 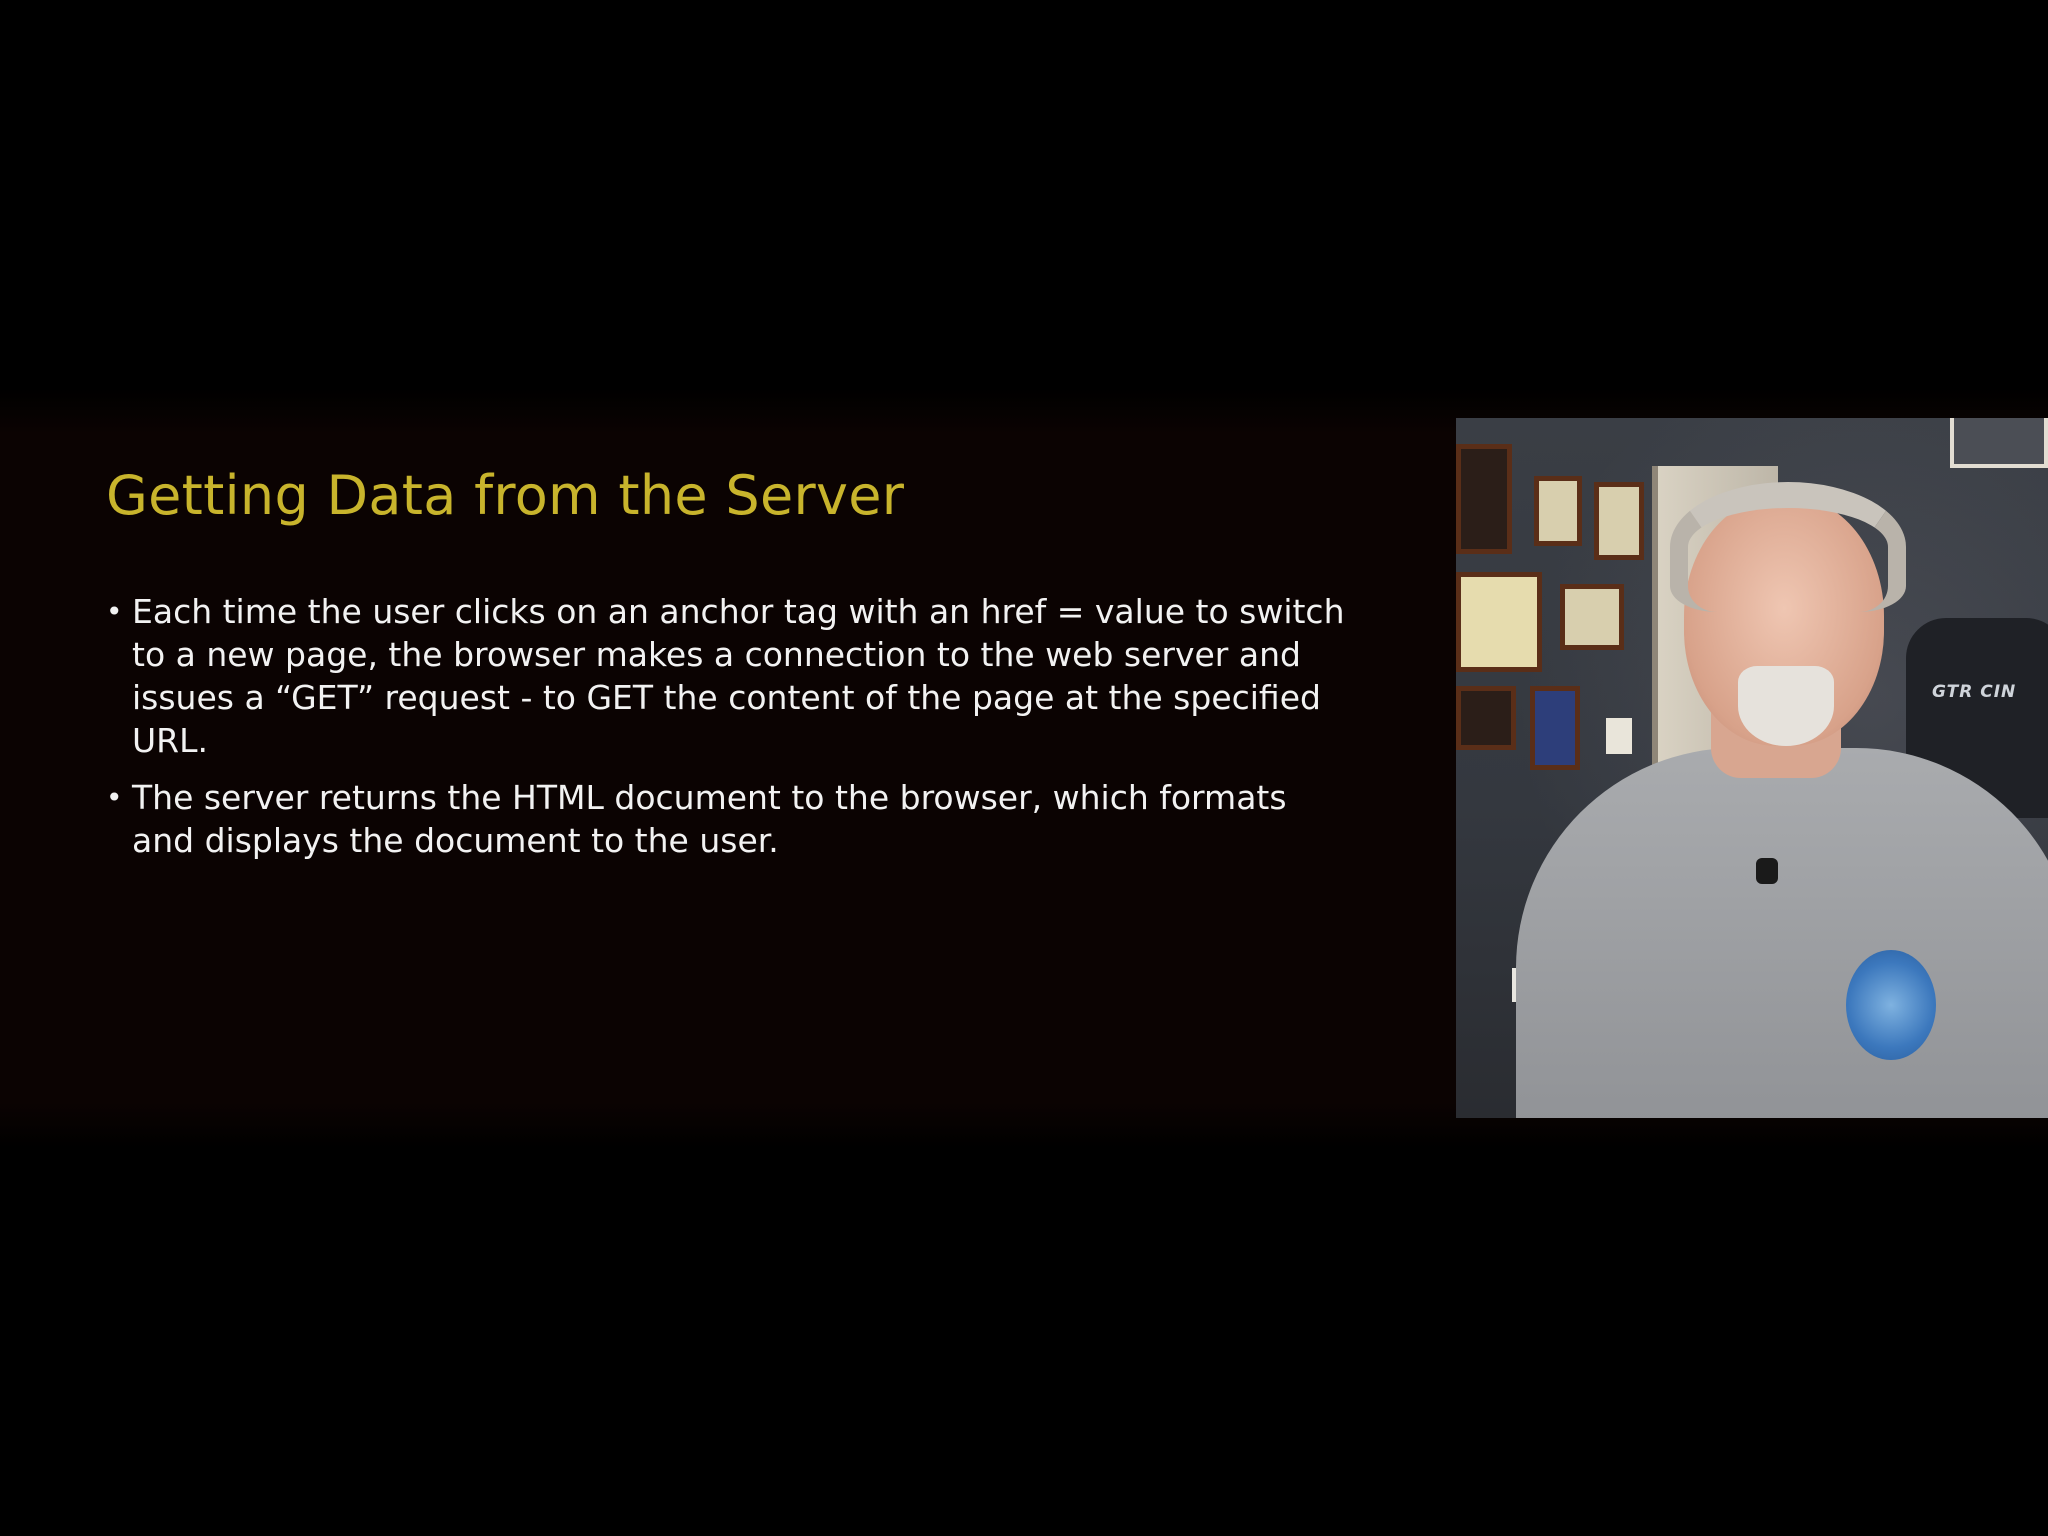 What do you see at coordinates (1782, 933) in the screenshot?
I see `presenter-shirt` at bounding box center [1782, 933].